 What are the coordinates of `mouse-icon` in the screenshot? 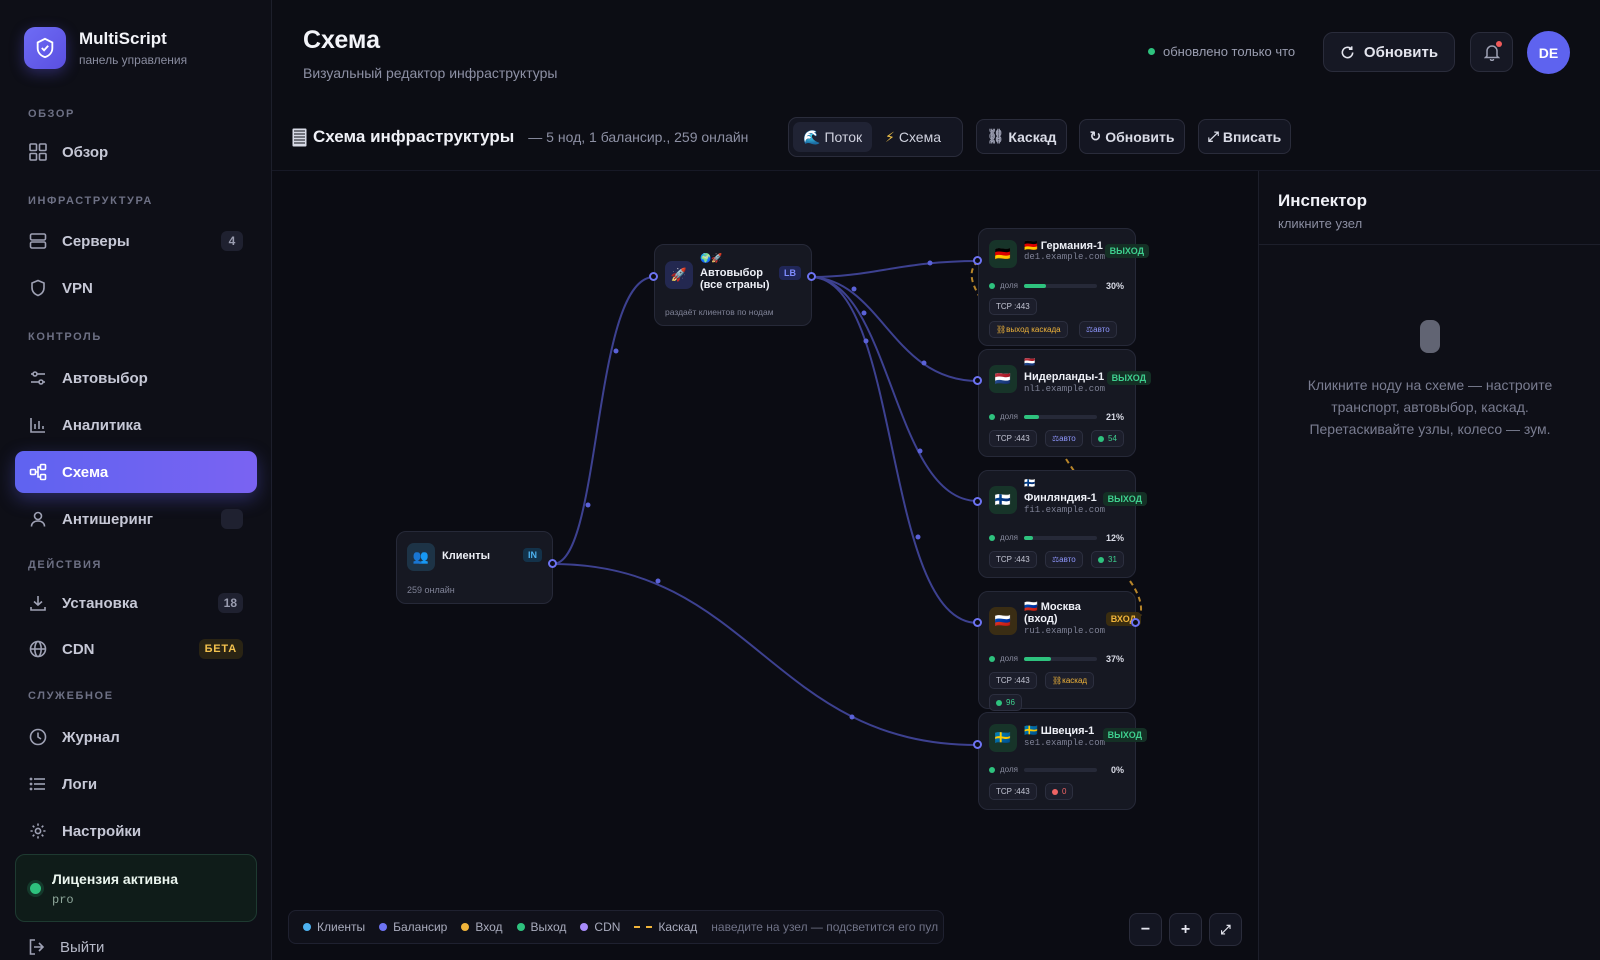 It's located at (1430, 336).